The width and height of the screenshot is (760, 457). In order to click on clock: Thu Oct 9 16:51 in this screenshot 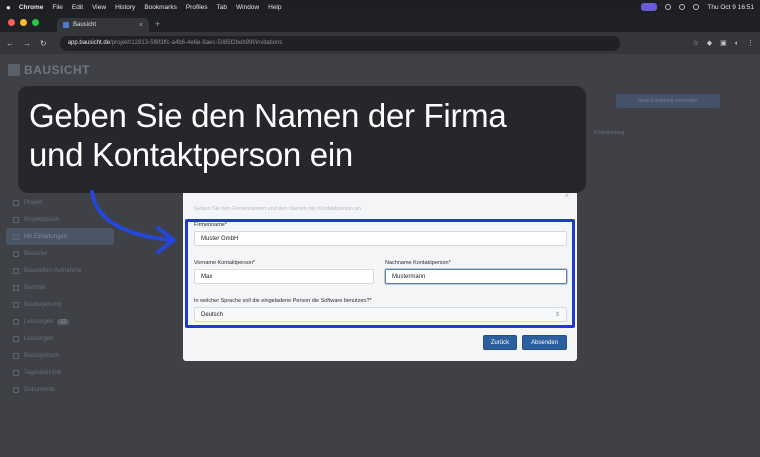, I will do `click(730, 7)`.